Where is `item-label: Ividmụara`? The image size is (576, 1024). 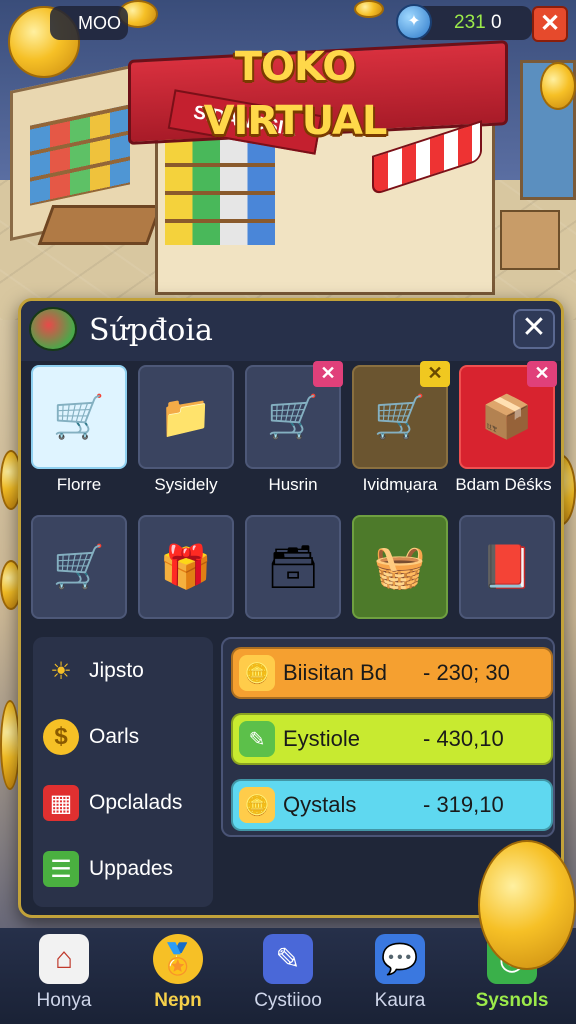
item-label: Ividmụara is located at coordinates (400, 484).